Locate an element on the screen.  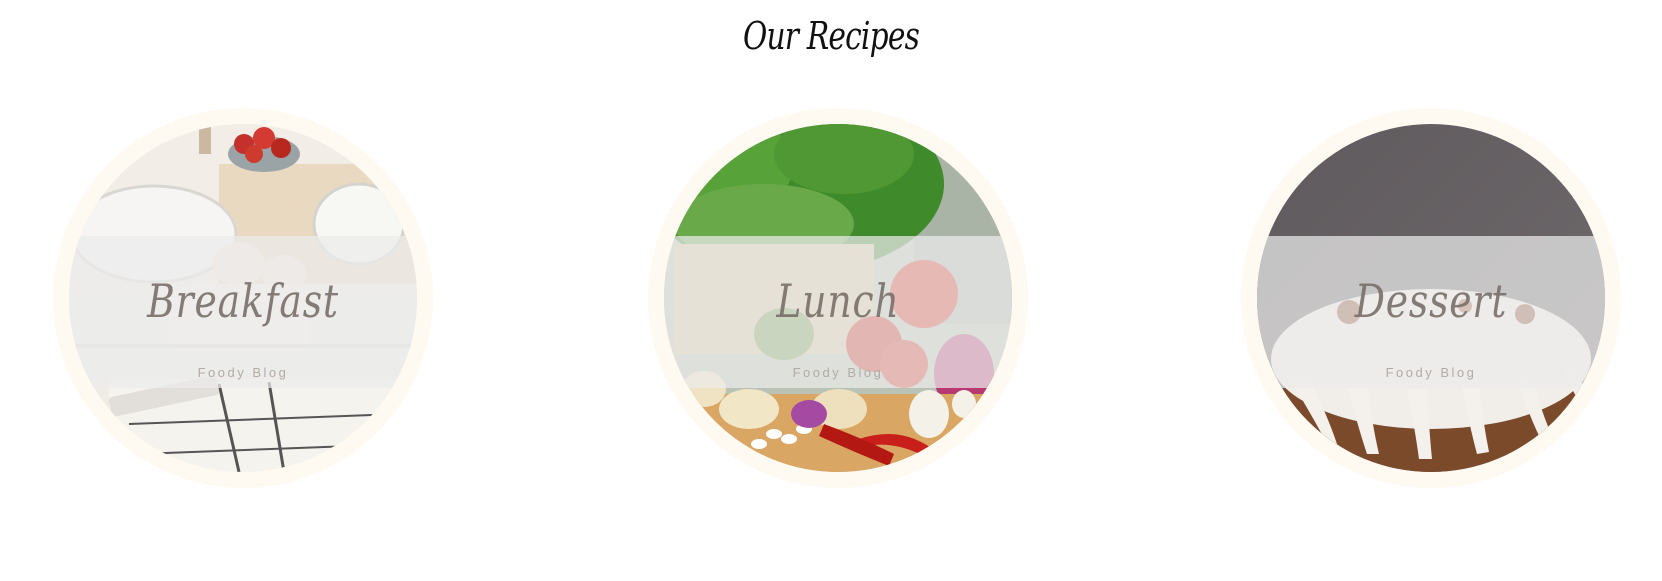
card-title: Lunch is located at coordinates (838, 301).